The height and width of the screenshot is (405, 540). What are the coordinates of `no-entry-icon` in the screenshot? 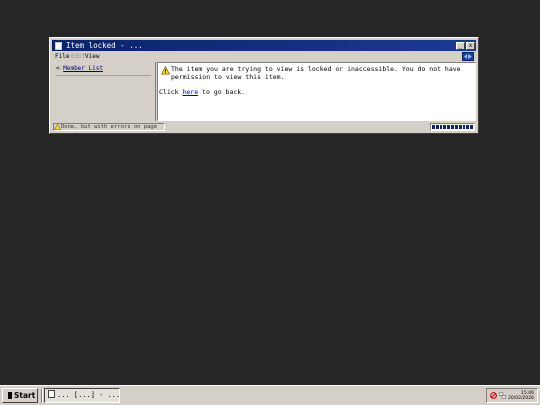 It's located at (493, 395).